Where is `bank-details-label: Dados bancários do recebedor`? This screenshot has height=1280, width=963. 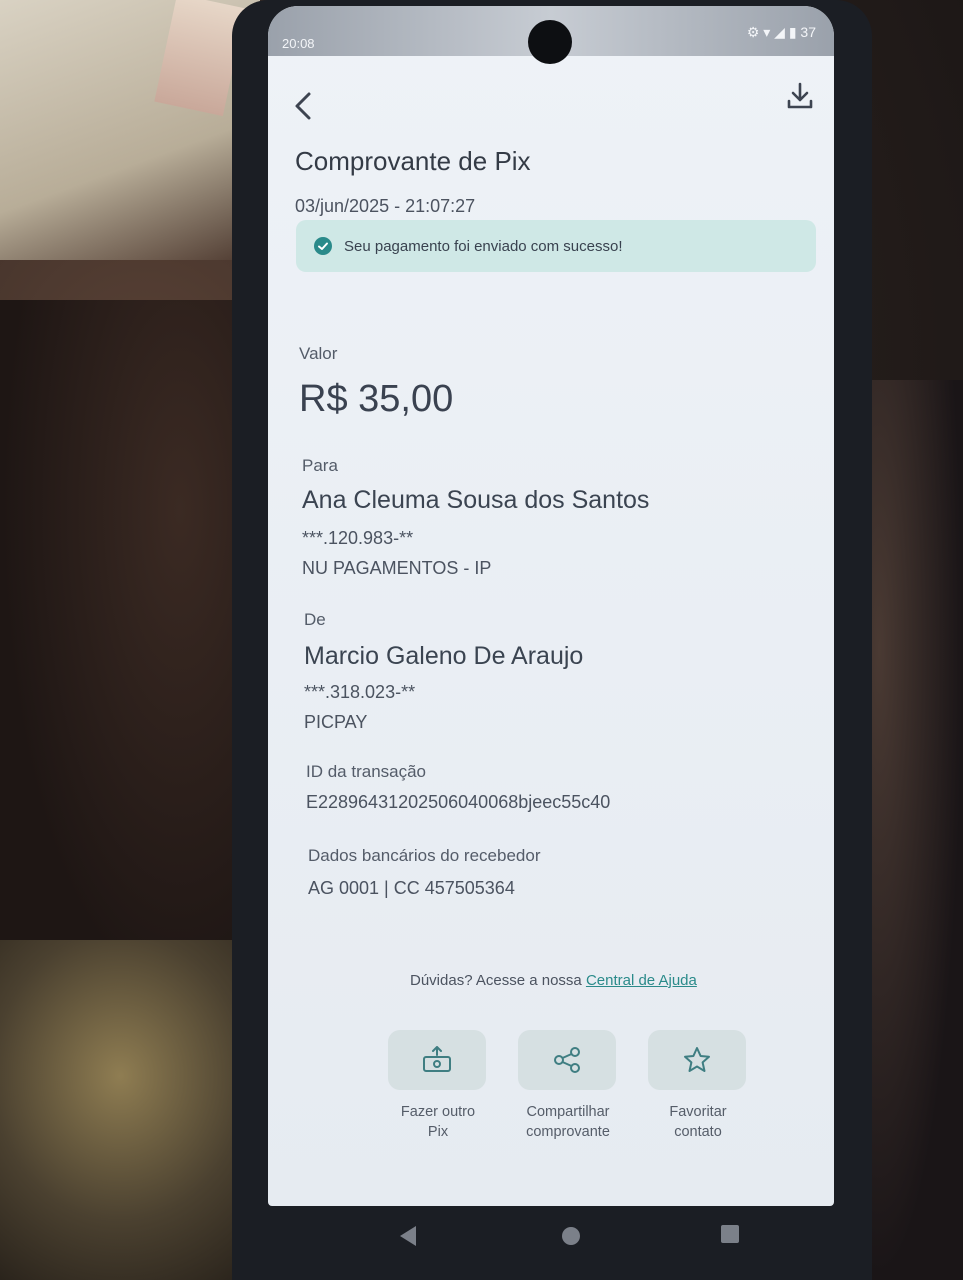 bank-details-label: Dados bancários do recebedor is located at coordinates (424, 855).